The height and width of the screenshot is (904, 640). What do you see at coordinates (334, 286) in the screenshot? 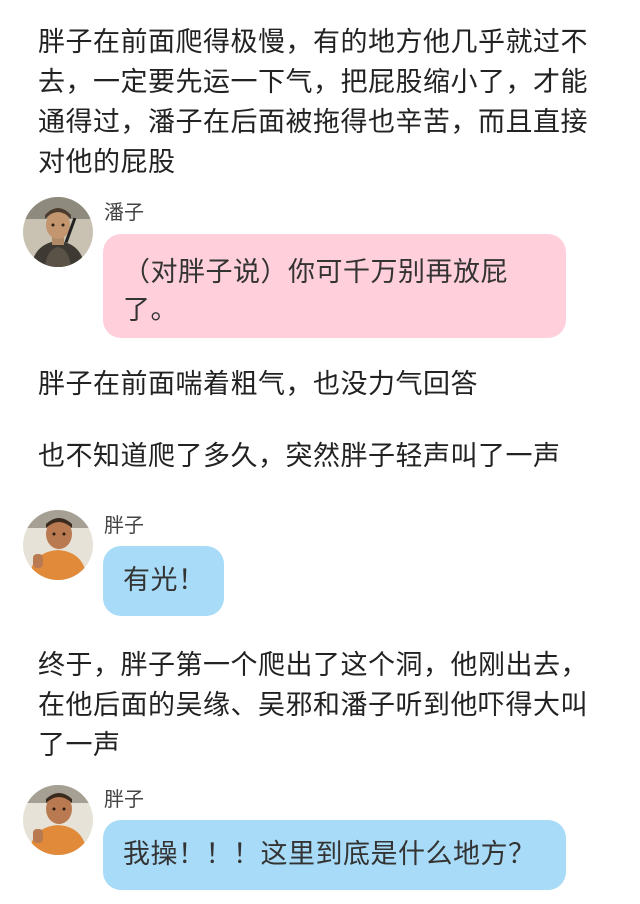
I see `chat-bubble: （对胖子说）你可千万别再放屁了。` at bounding box center [334, 286].